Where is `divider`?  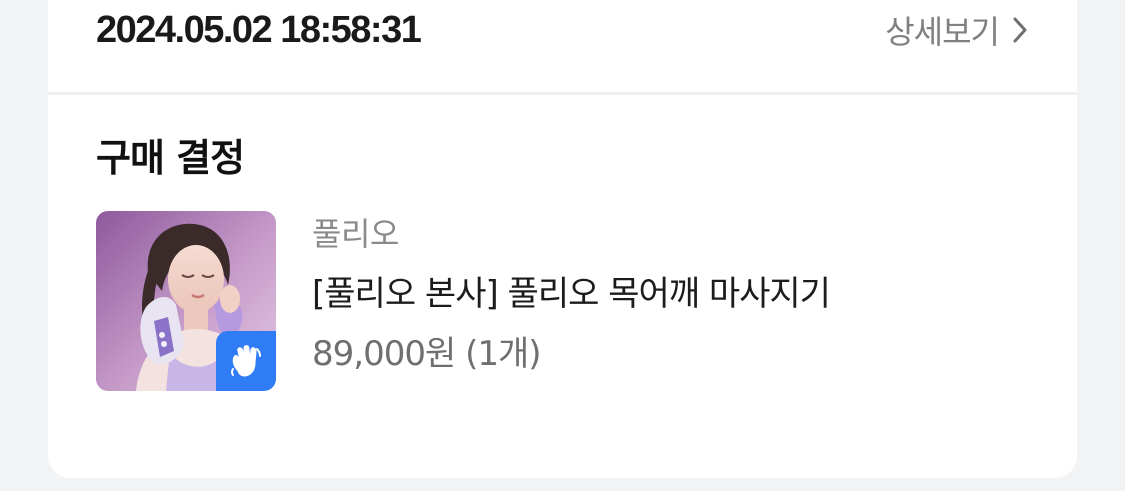 divider is located at coordinates (562, 93).